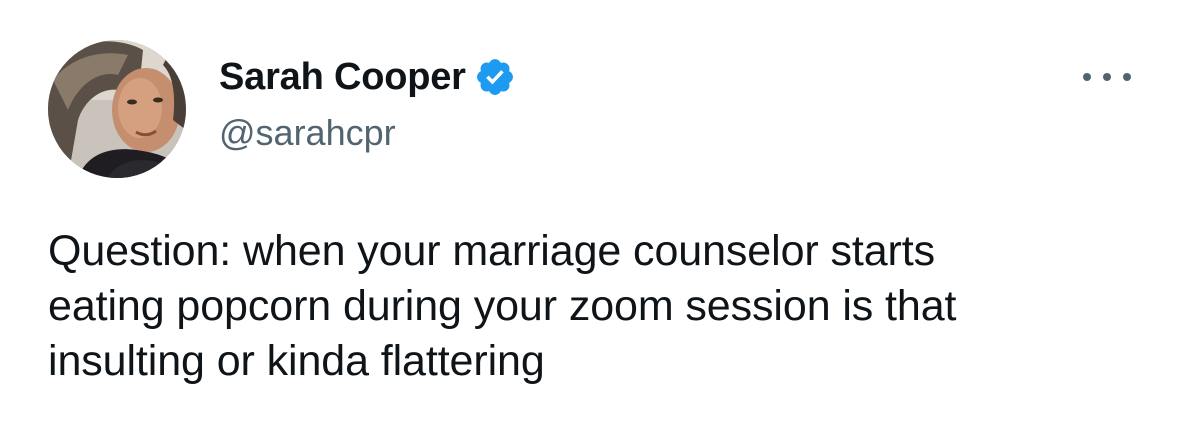  I want to click on tweet-text-line: insulting or kinda flattering, so click(296, 361).